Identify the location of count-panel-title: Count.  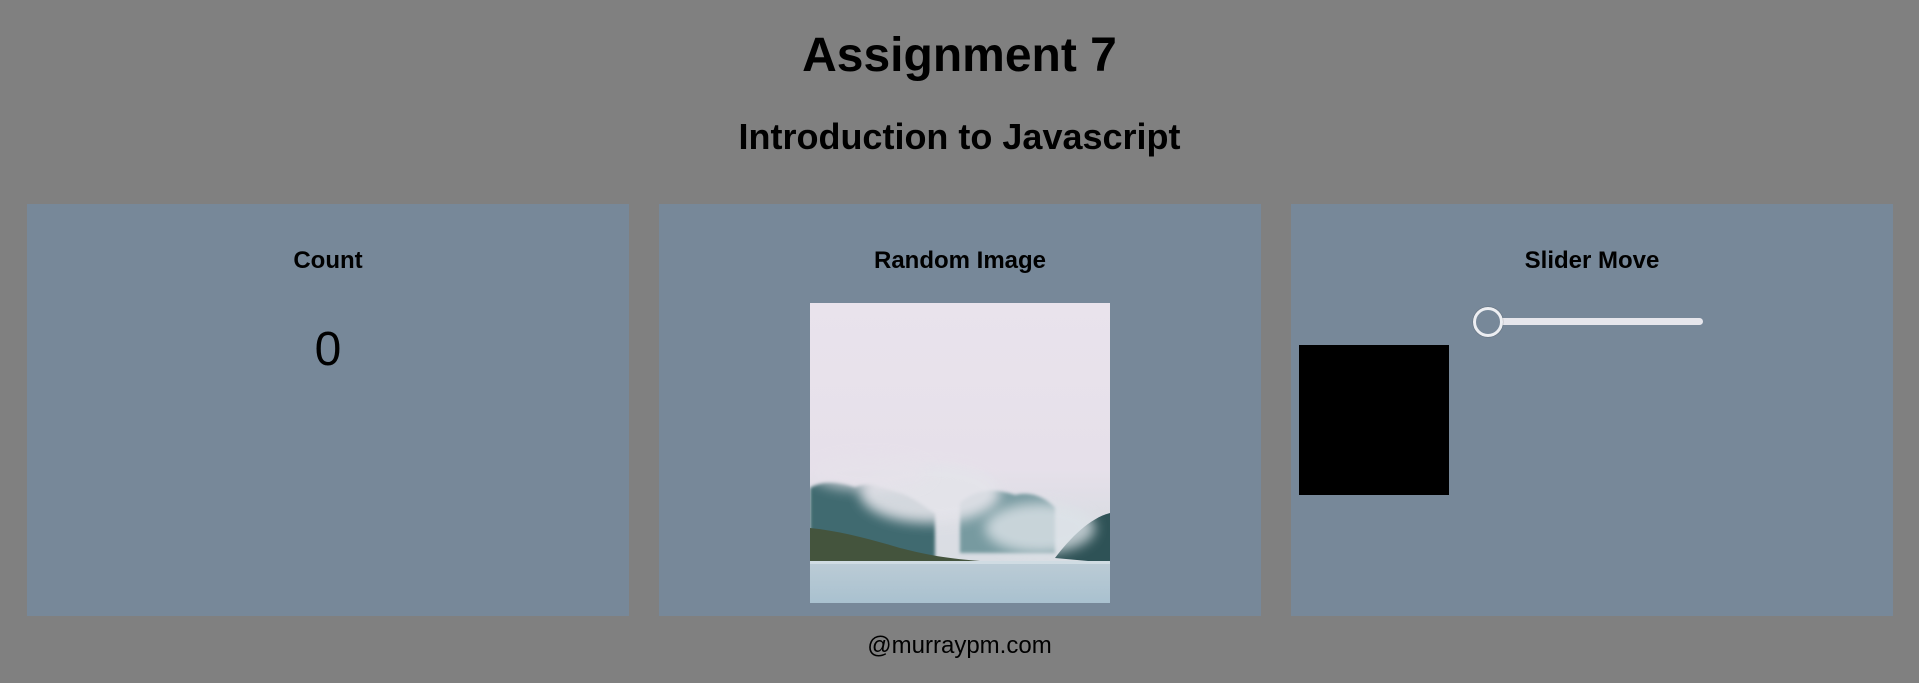
(328, 260).